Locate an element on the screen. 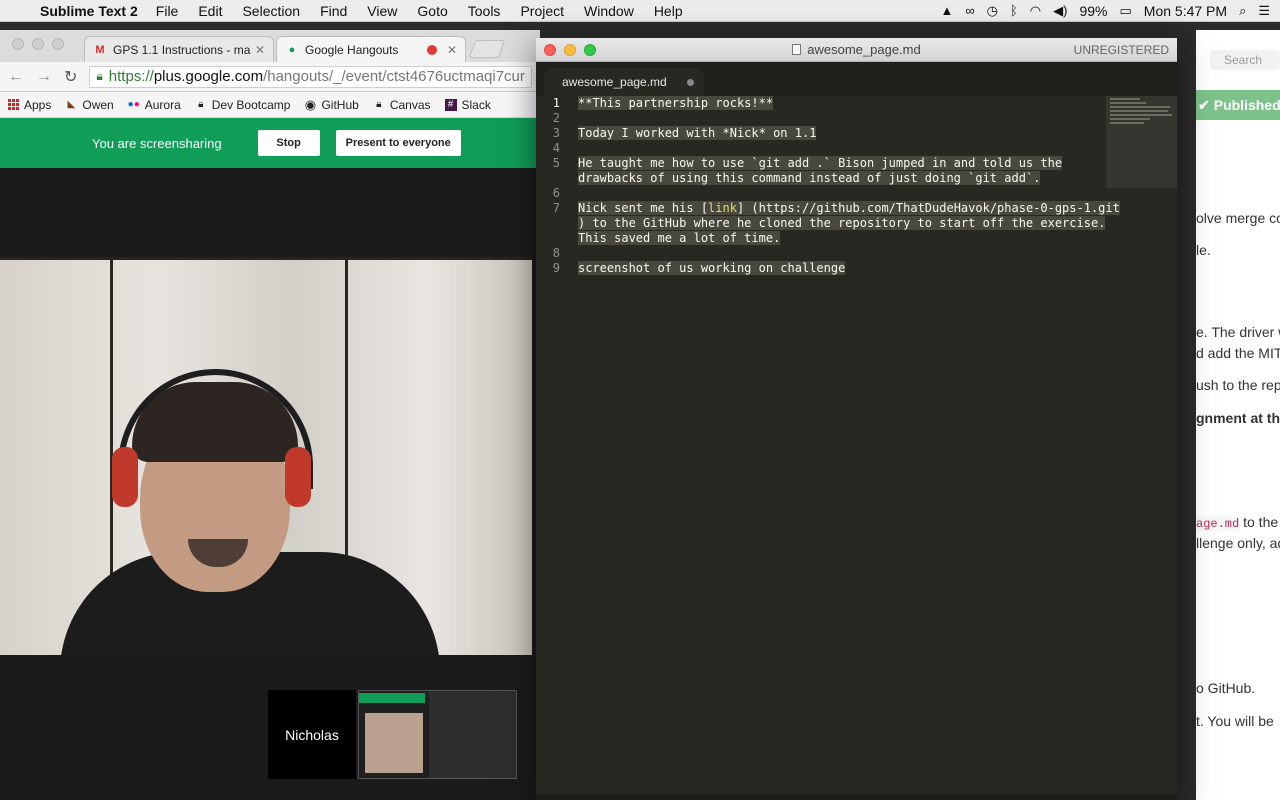  participant-name: Nicholas is located at coordinates (312, 734).